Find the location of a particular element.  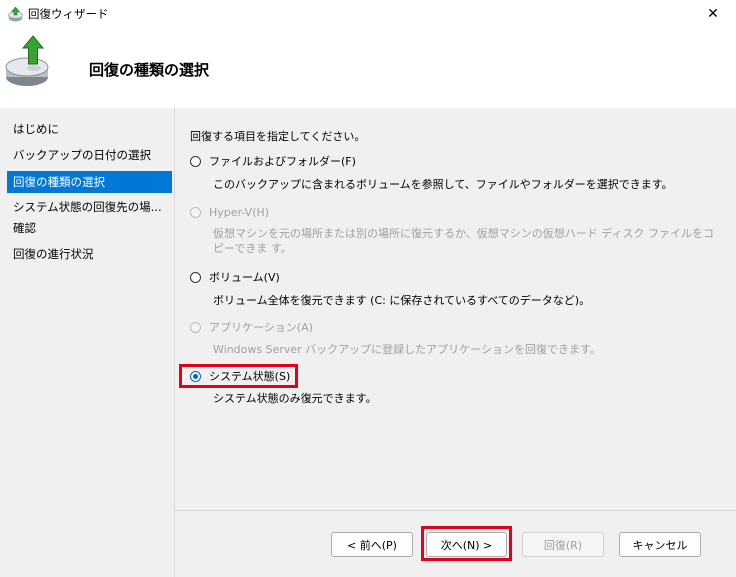

option-system-state-desc: システム状態のみ復元できます。 is located at coordinates (295, 398).